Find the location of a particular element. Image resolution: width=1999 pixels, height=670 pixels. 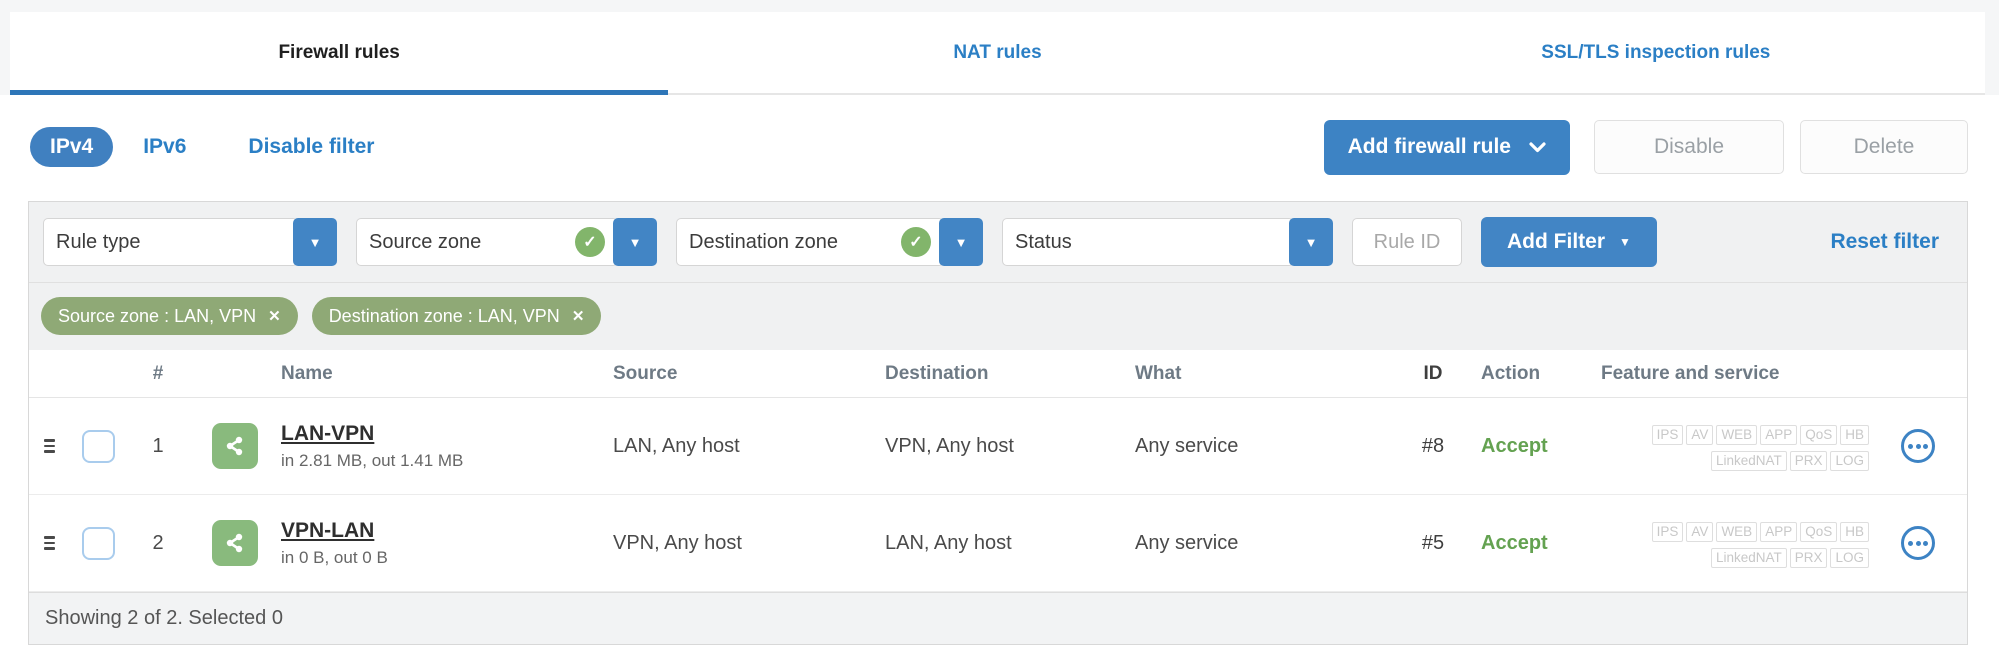

chevron-down-icon is located at coordinates (1537, 146).